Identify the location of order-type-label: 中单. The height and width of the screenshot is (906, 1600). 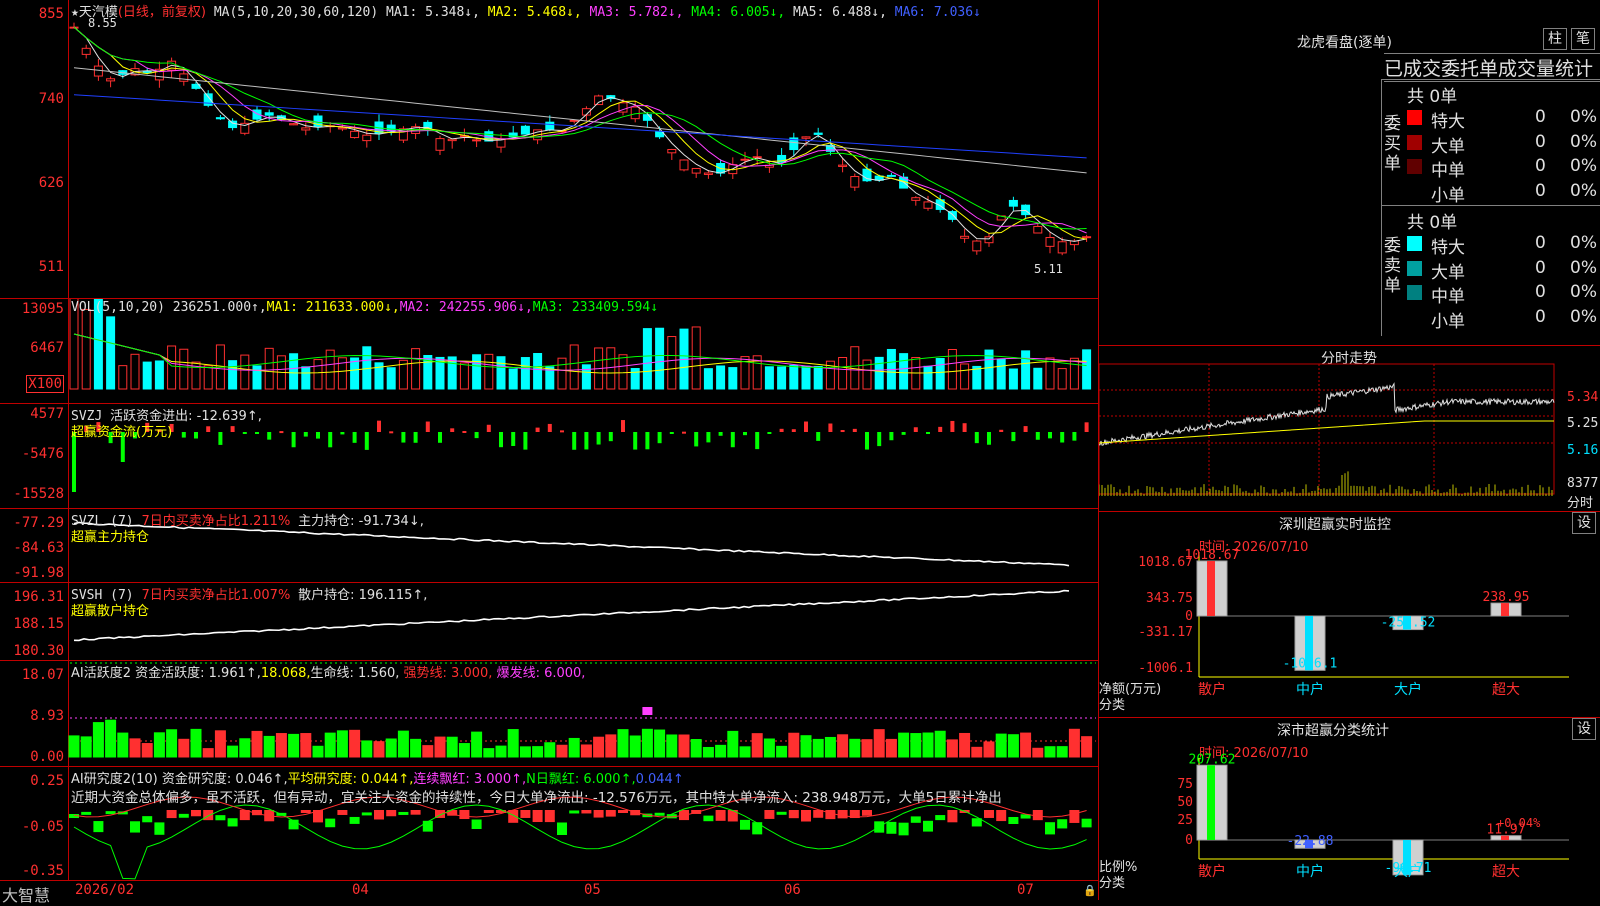
(1448, 171).